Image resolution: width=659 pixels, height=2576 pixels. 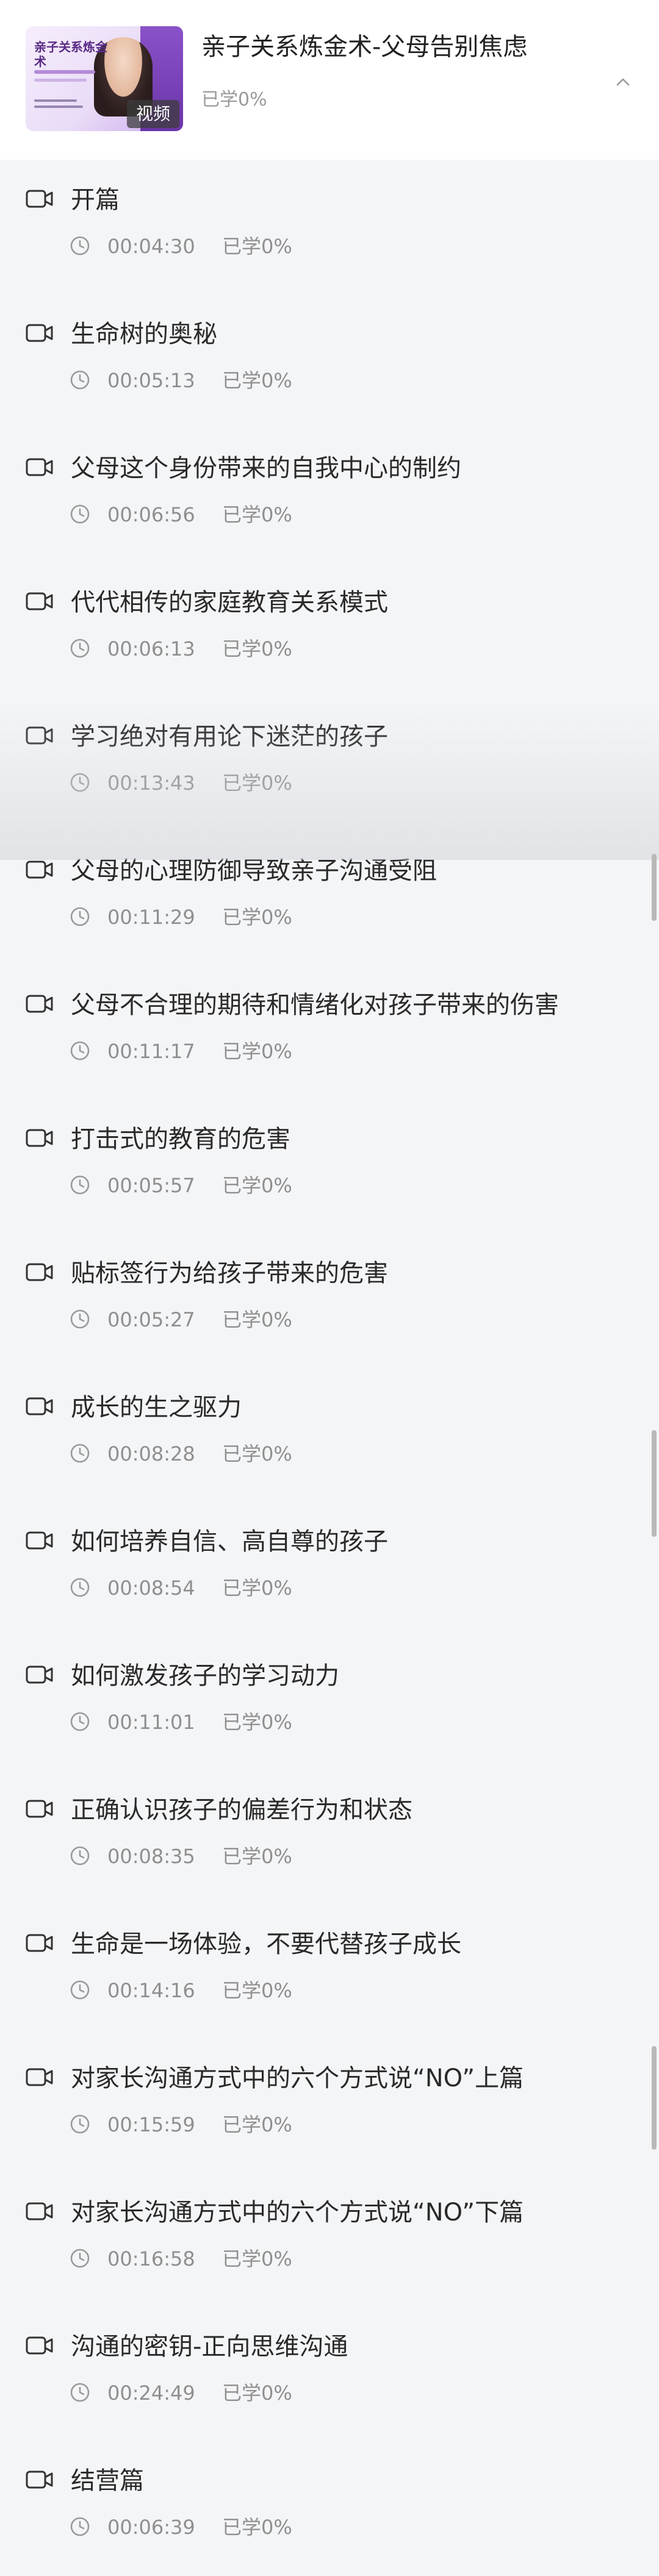 What do you see at coordinates (329, 764) in the screenshot?
I see `lesson-item: 学习绝对有用论下迷茫的孩子 00:13:43 已学0%` at bounding box center [329, 764].